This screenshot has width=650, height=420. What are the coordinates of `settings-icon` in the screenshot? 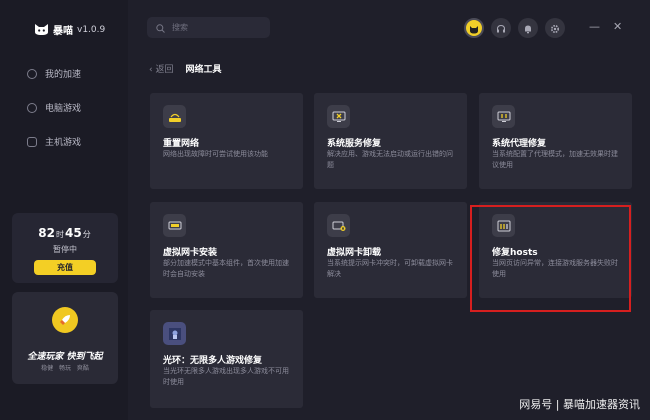 It's located at (555, 28).